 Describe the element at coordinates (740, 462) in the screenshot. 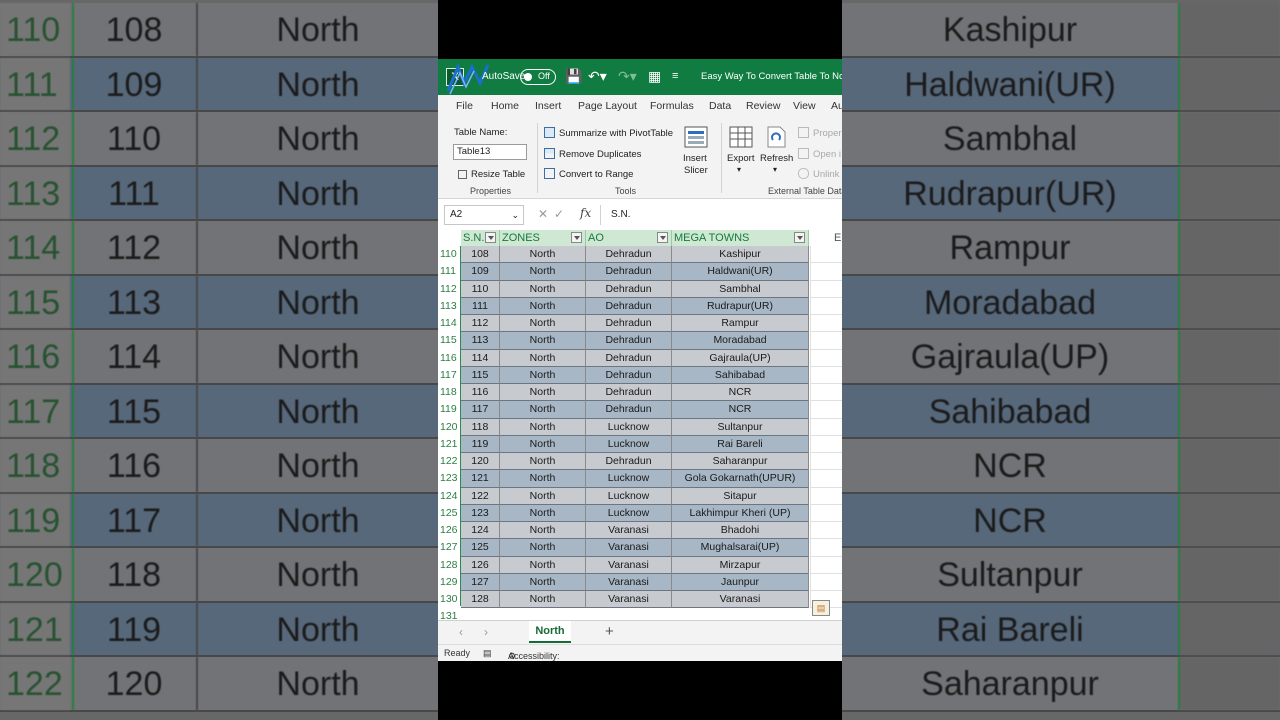

I see `cell-mega-town: Saharanpur` at that location.